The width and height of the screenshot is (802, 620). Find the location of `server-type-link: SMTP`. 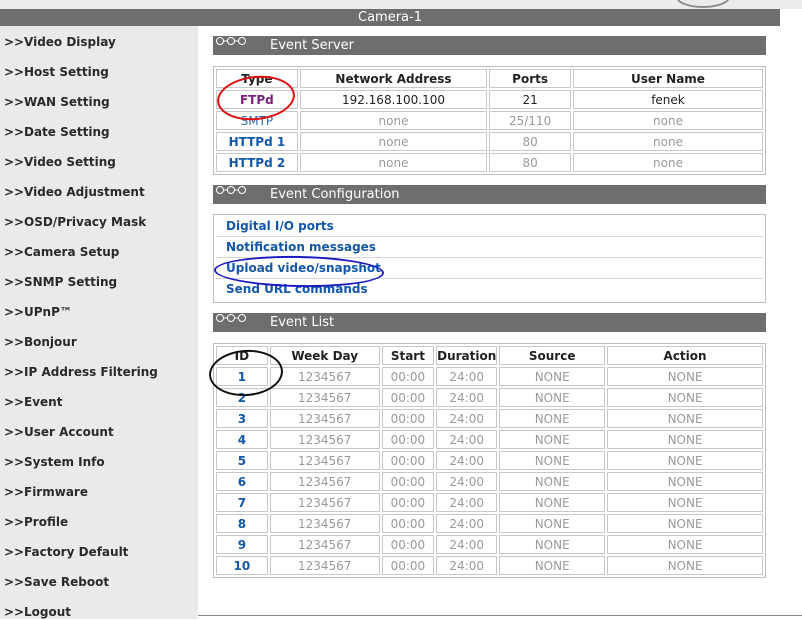

server-type-link: SMTP is located at coordinates (257, 120).